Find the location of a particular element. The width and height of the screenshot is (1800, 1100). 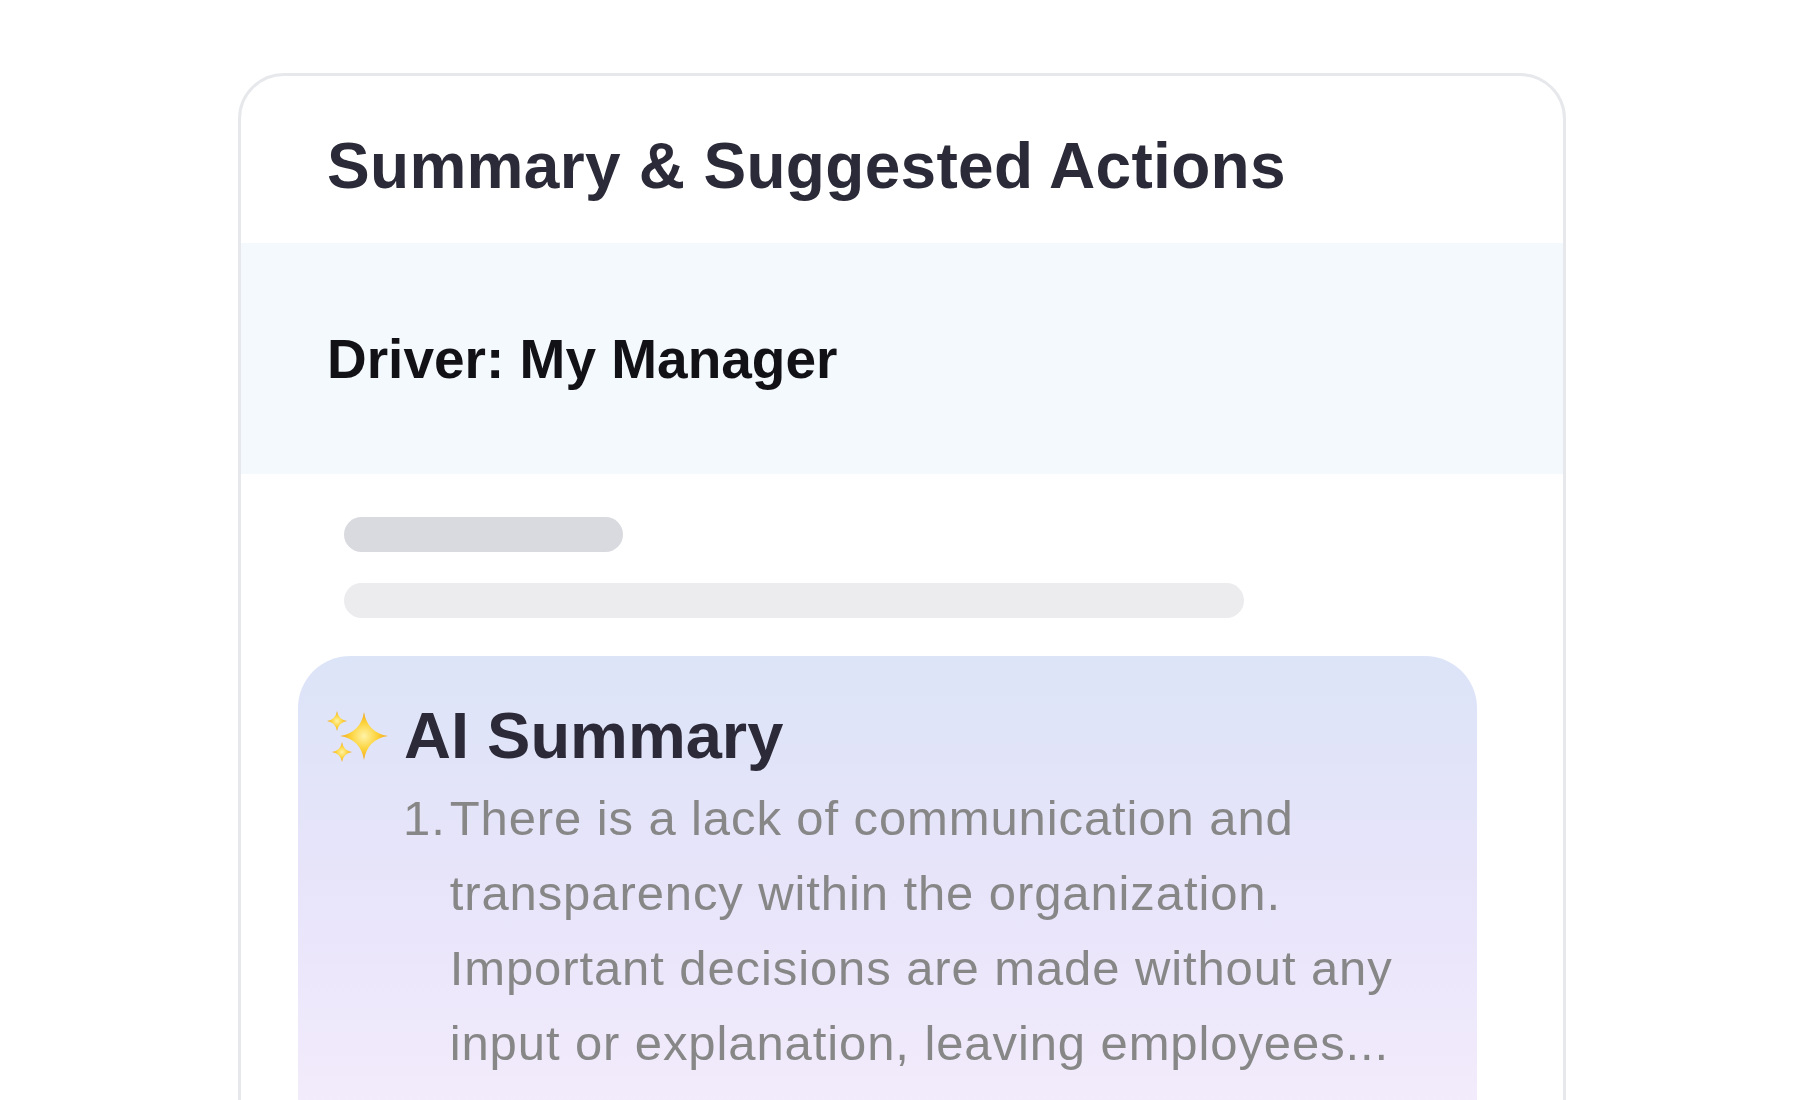

driver-heading: Driver: My Manager is located at coordinates (582, 358).